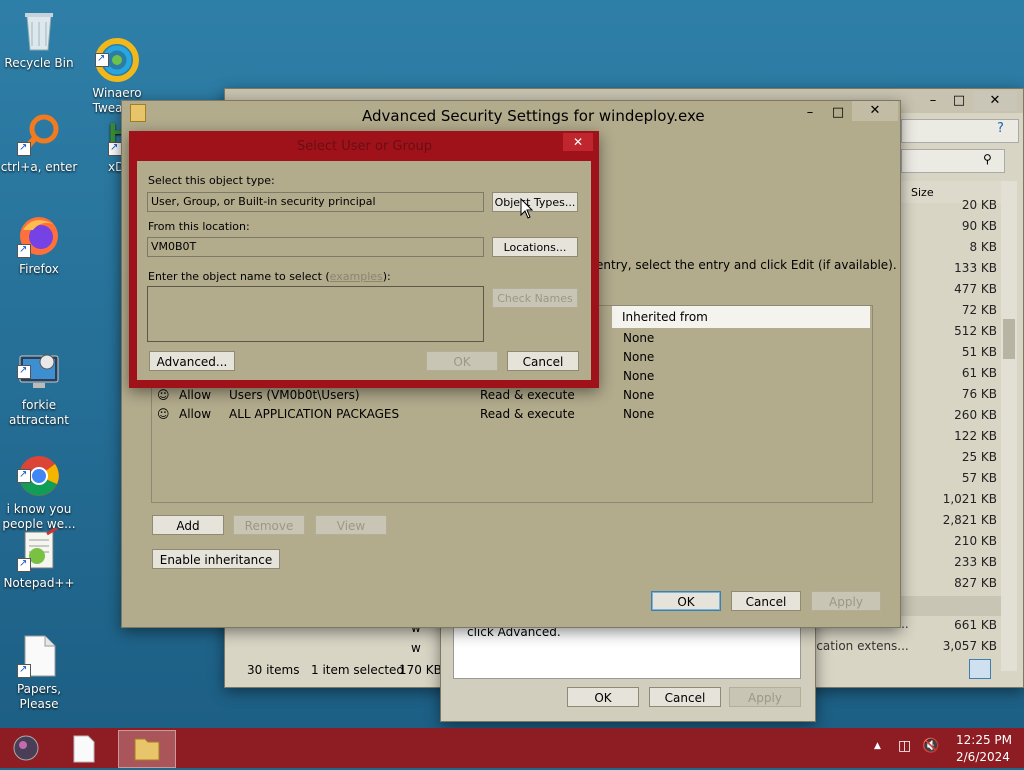  What do you see at coordinates (979, 205) in the screenshot?
I see `size-cell: 20 KB` at bounding box center [979, 205].